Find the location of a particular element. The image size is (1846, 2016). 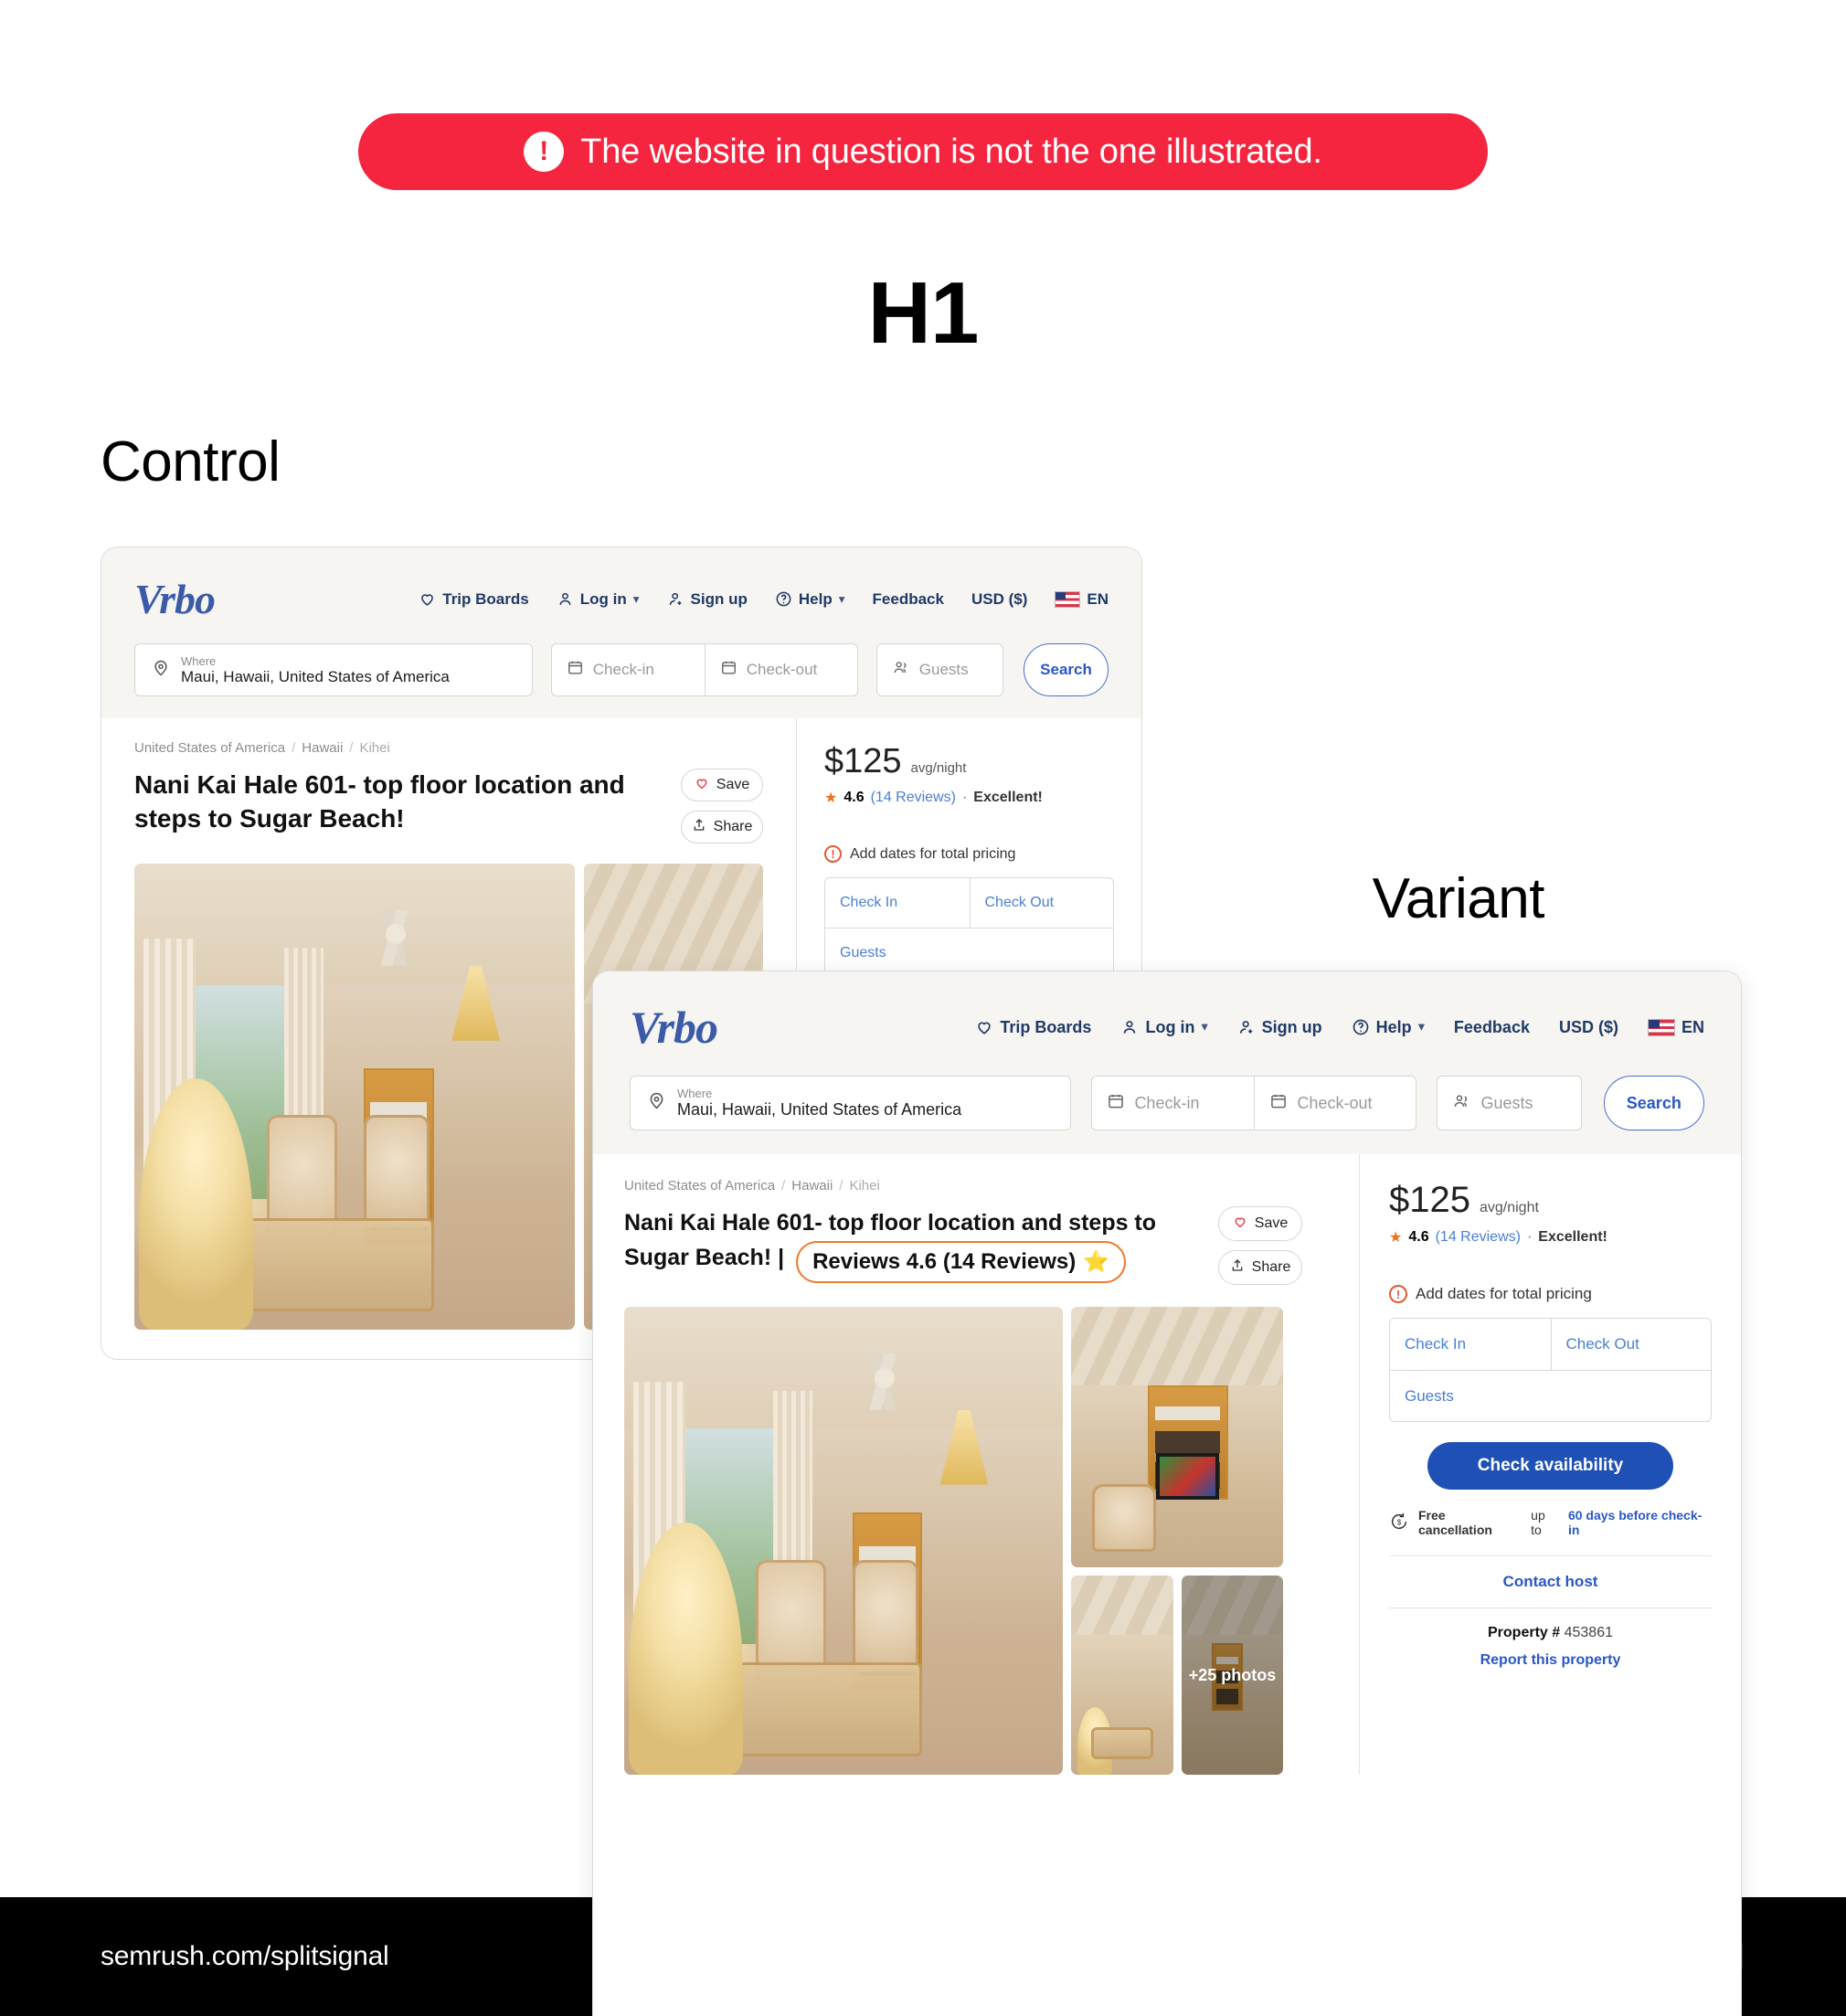

reviews-badge: Reviews 4.6 (14 Reviews) ⭐ is located at coordinates (961, 1262).